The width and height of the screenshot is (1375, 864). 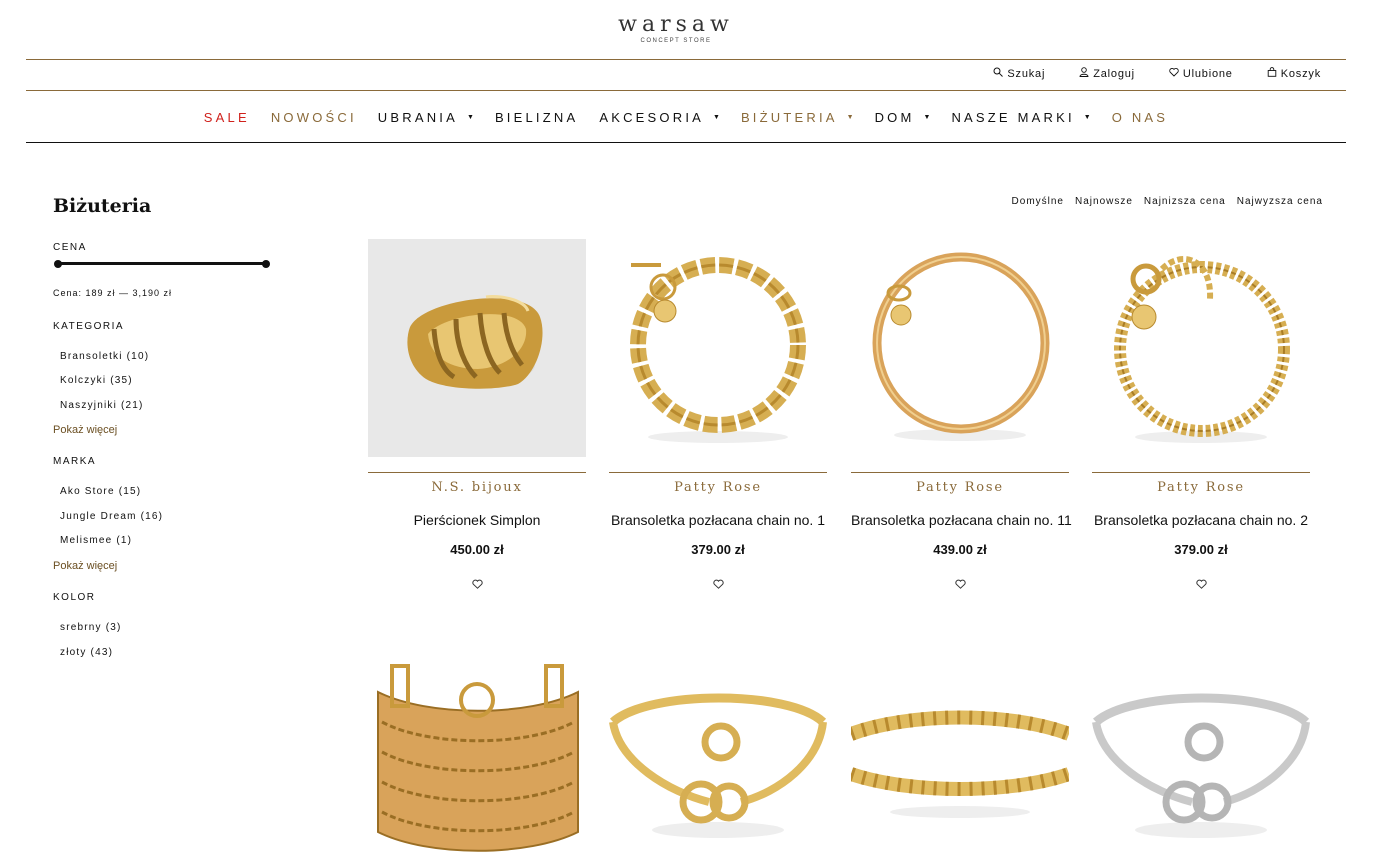 I want to click on product-image-knot-bangle-silver, so click(x=1201, y=763).